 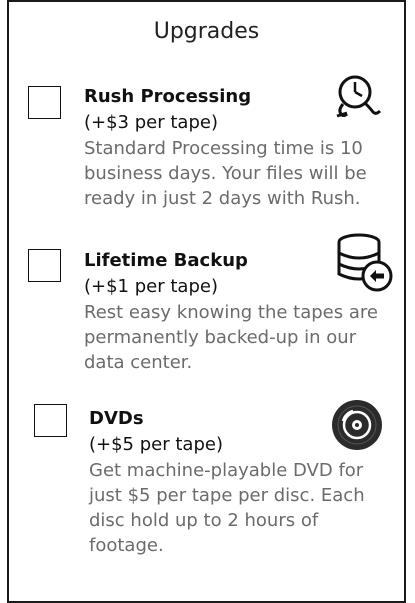 What do you see at coordinates (227, 495) in the screenshot?
I see `dvds-desc-line-2: just $5 per tape per disc. Each` at bounding box center [227, 495].